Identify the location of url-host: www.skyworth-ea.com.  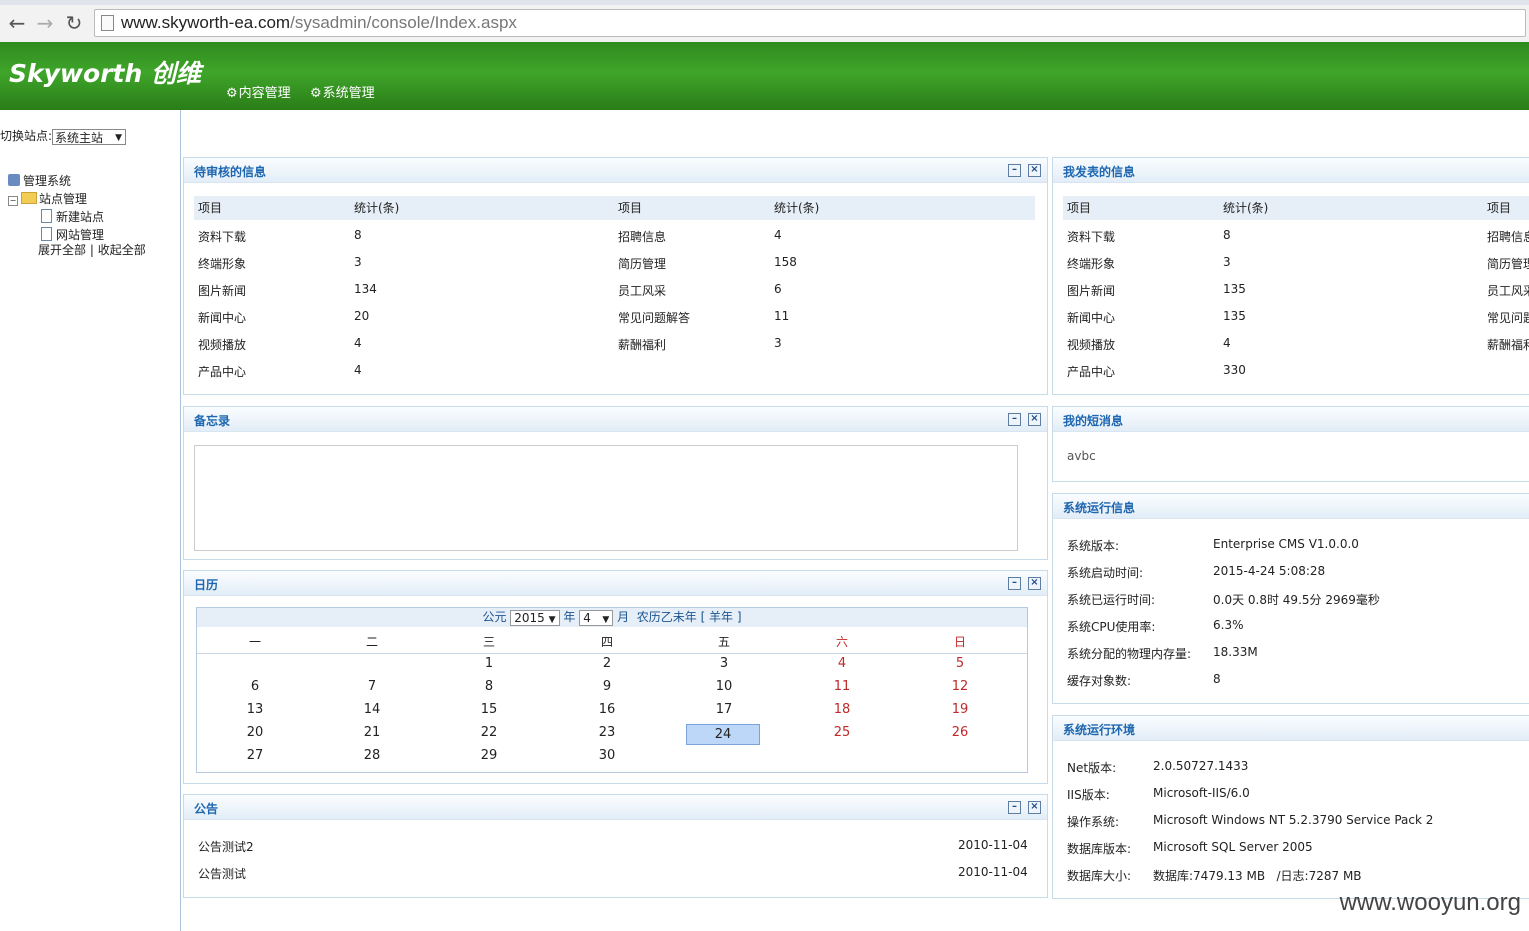
(206, 22).